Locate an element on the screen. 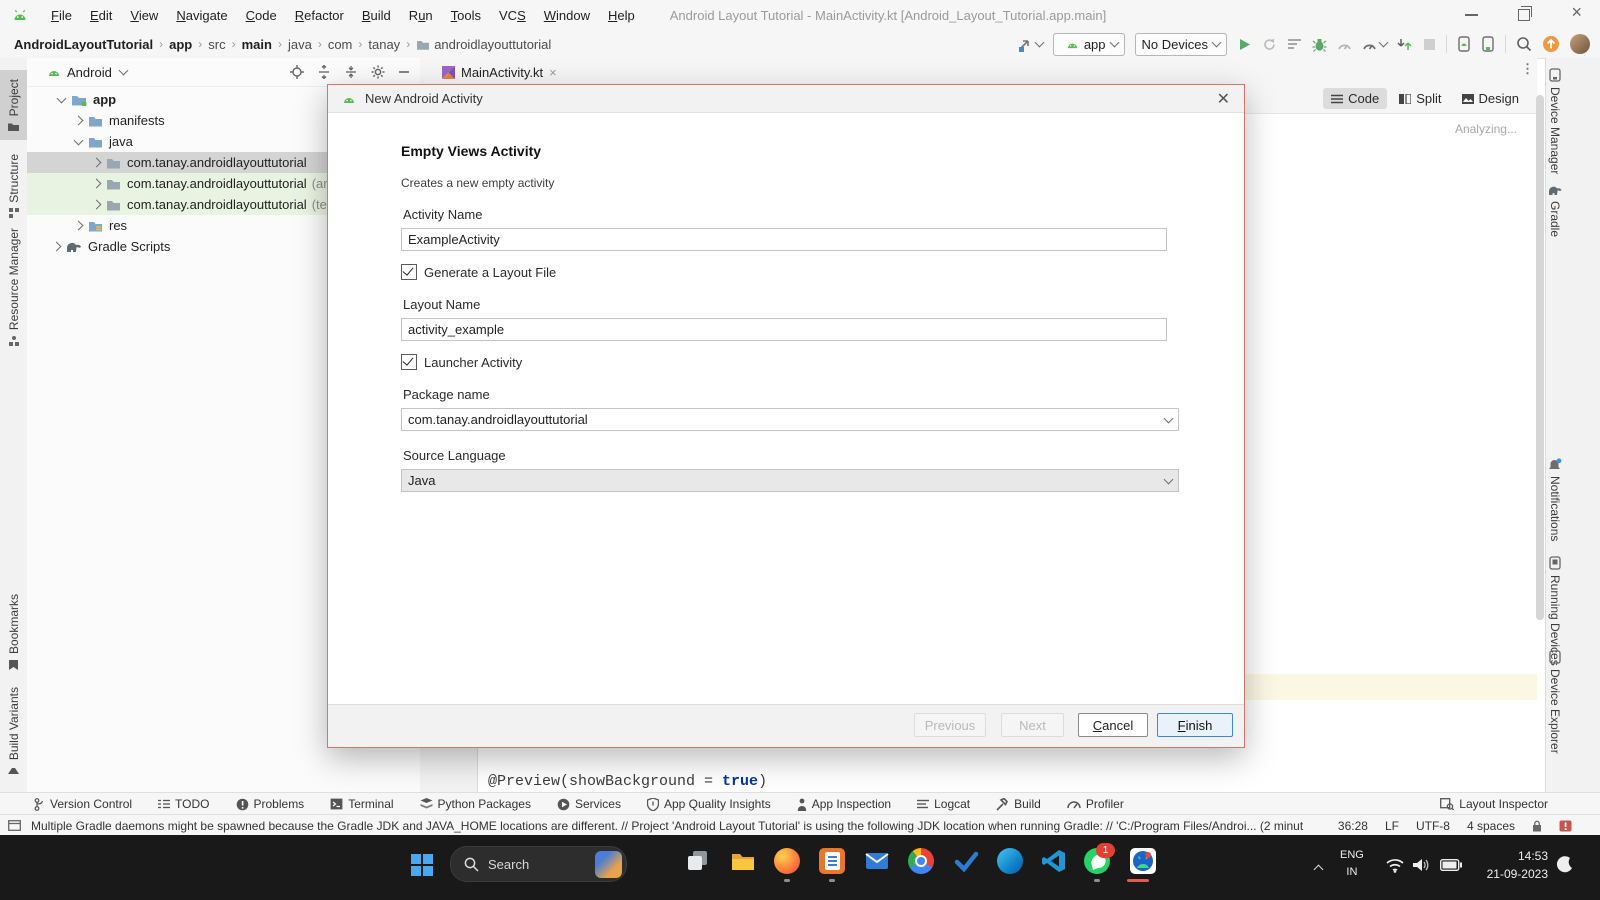 This screenshot has height=900, width=1600. menu-file: File is located at coordinates (61, 15).